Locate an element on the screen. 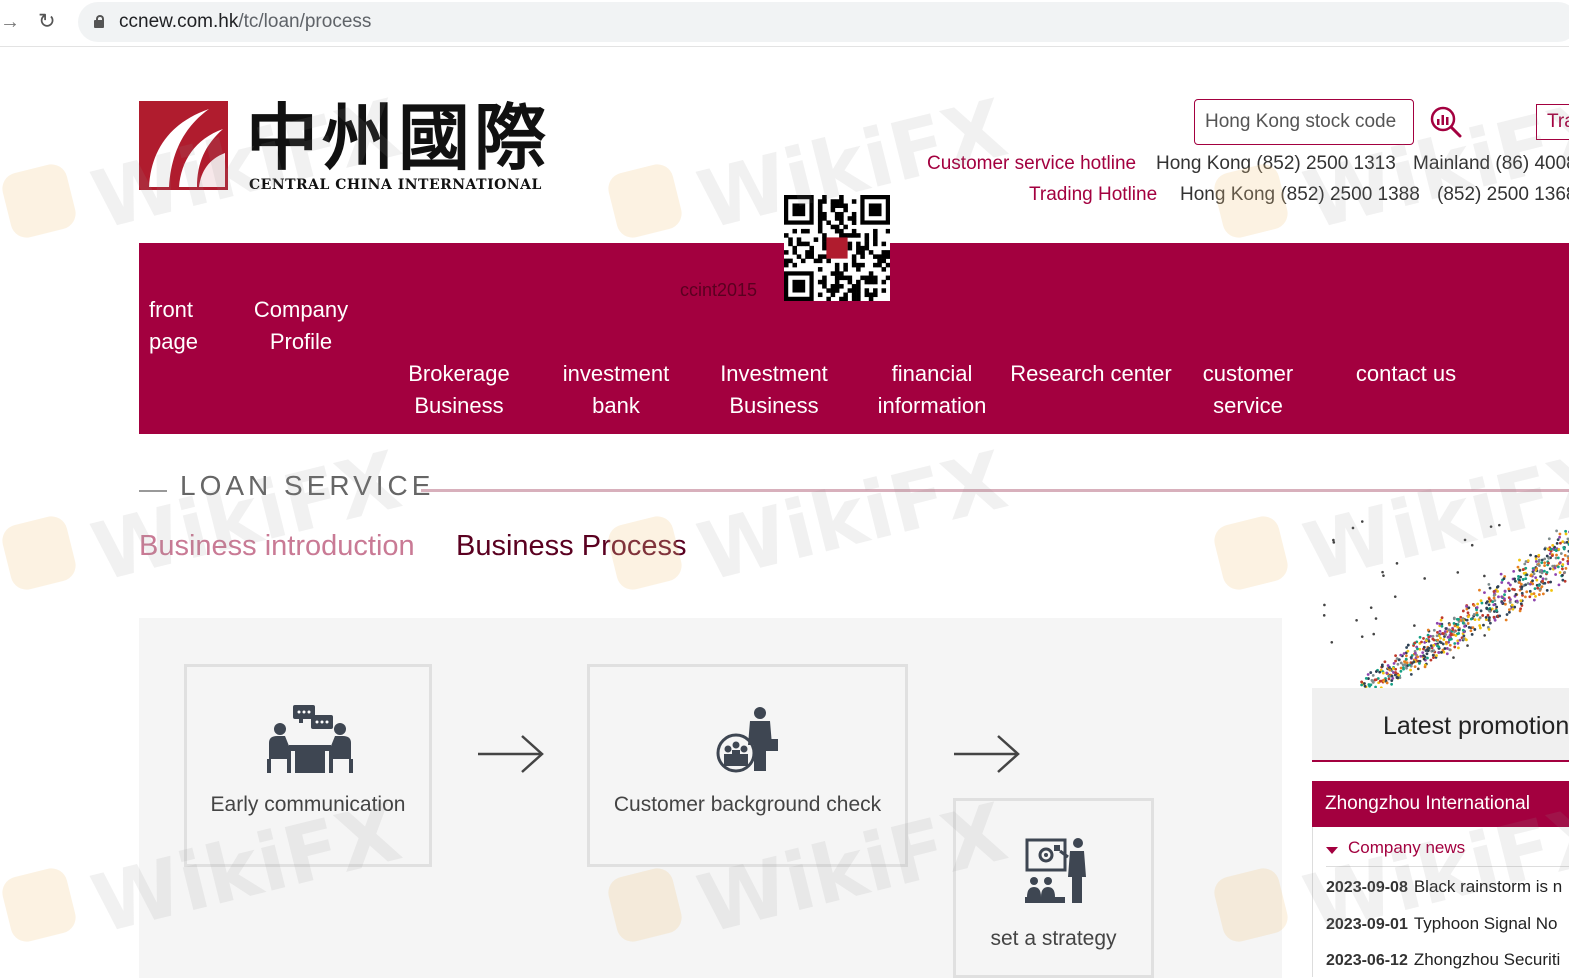 The image size is (1569, 978). url-host: ccnew.com.hk is located at coordinates (178, 21).